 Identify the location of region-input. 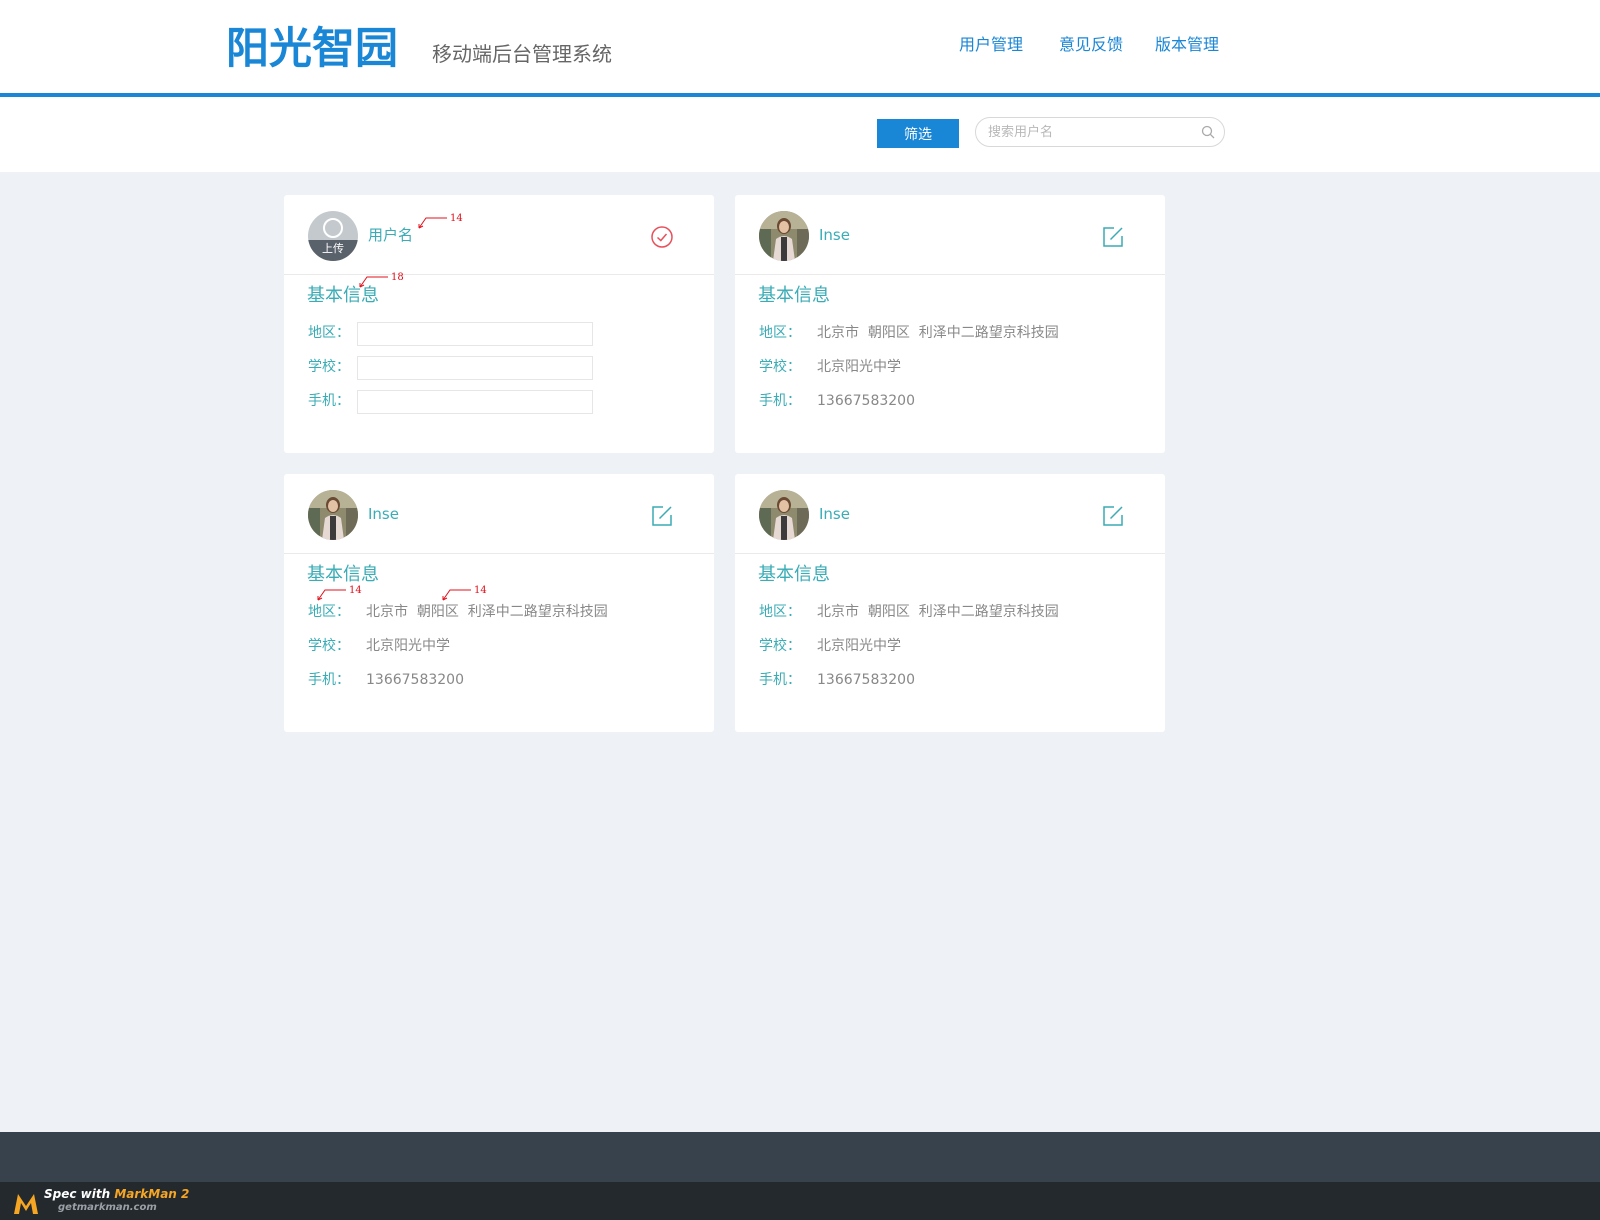
(475, 334).